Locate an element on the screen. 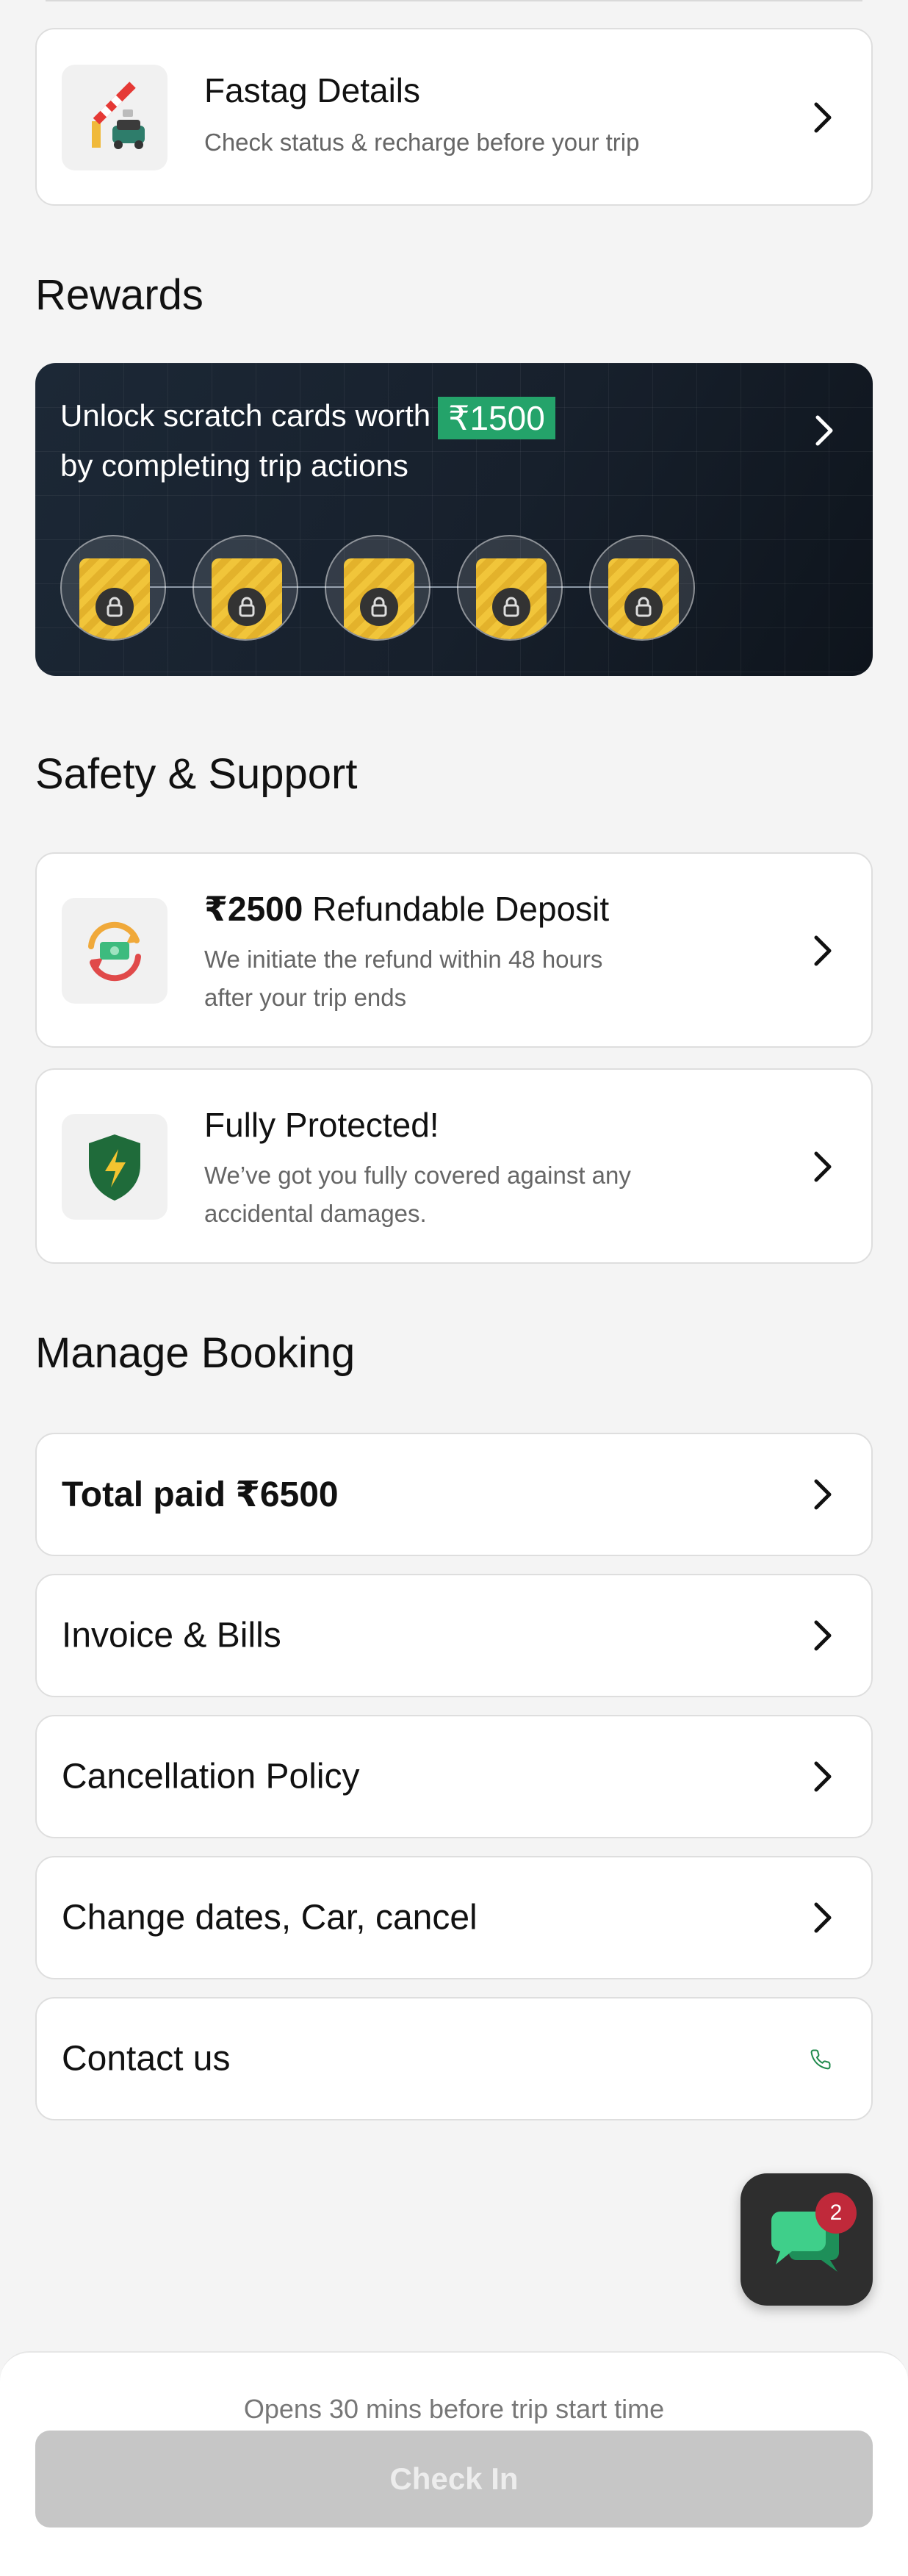 This screenshot has height=2576, width=908. safety-section-title: Safety & Support is located at coordinates (196, 774).